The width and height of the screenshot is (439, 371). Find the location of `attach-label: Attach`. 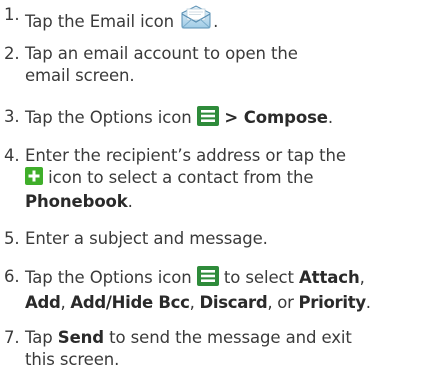

attach-label: Attach is located at coordinates (329, 277).